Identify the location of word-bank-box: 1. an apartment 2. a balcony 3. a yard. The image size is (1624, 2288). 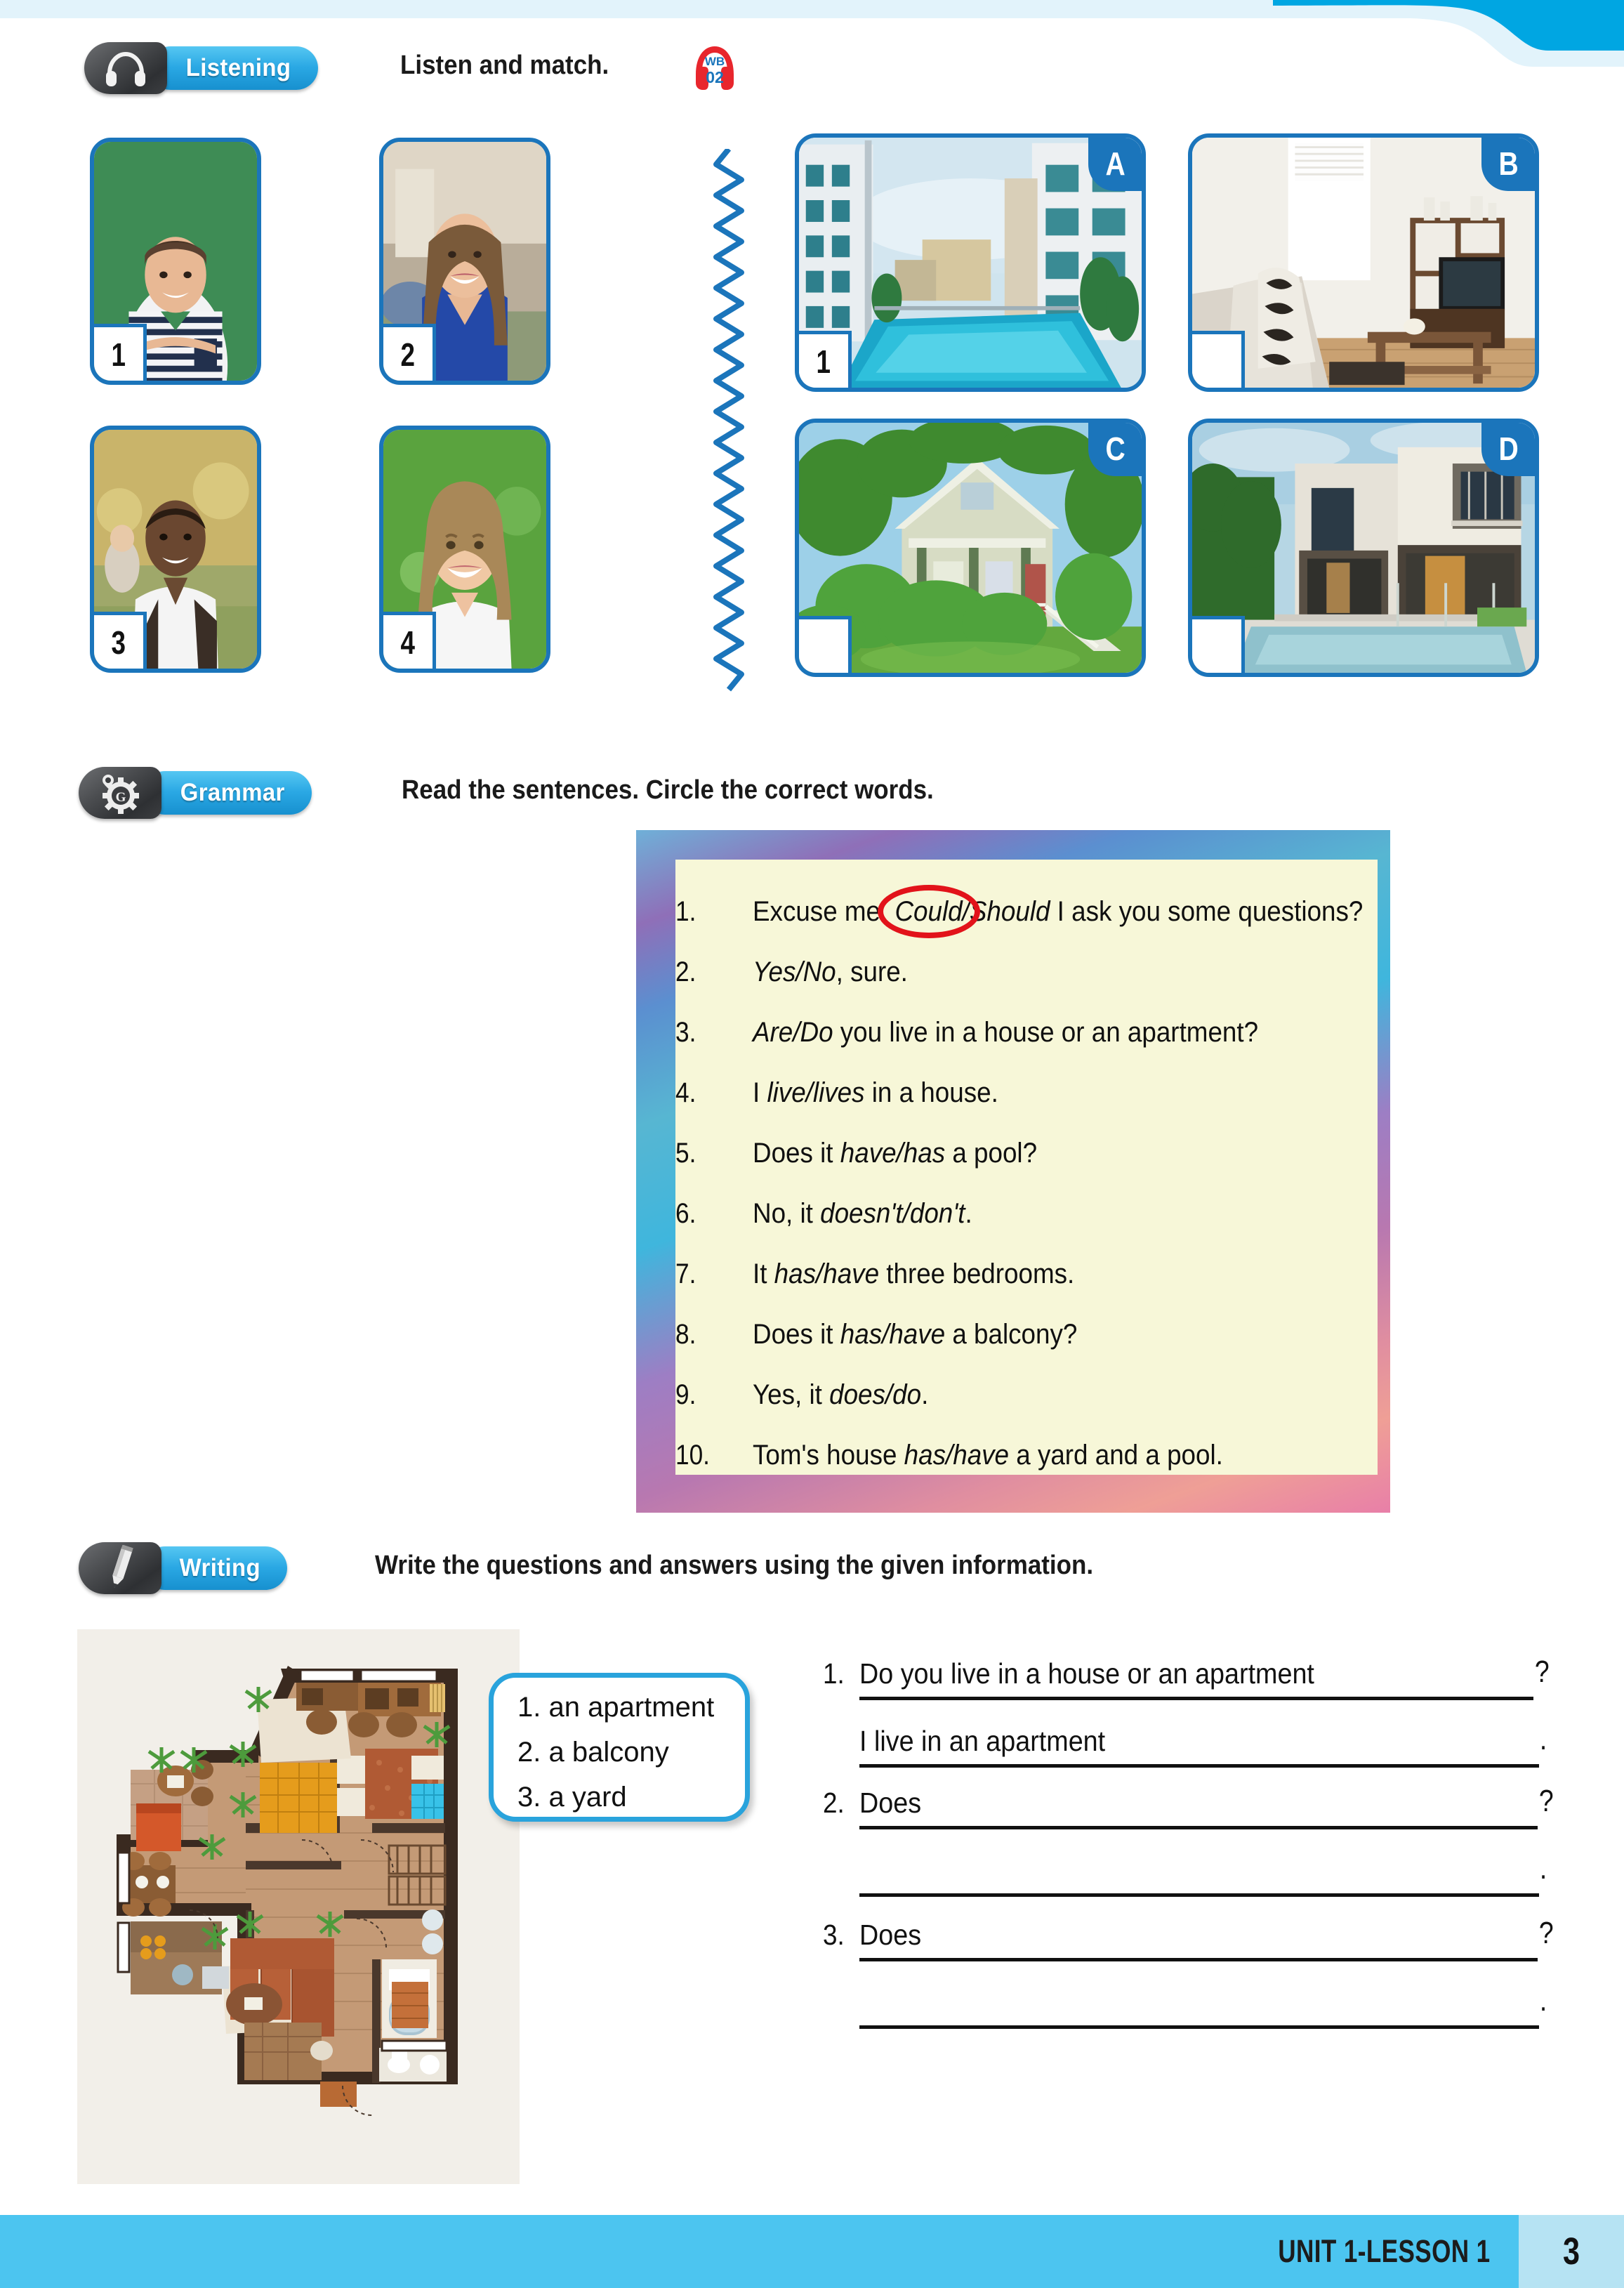
(619, 1747).